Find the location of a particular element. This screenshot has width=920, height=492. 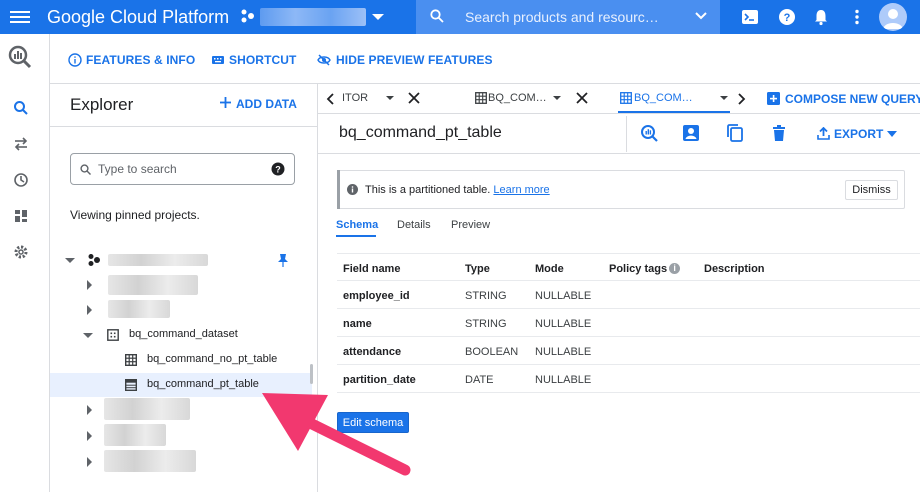

field-name: employee_id is located at coordinates (376, 296).